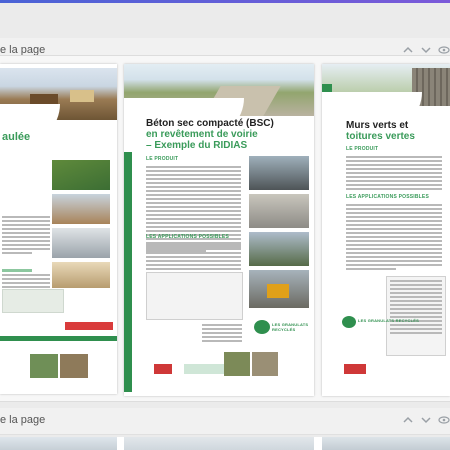  Describe the element at coordinates (426, 420) in the screenshot. I see `chevron-down-icon` at that location.